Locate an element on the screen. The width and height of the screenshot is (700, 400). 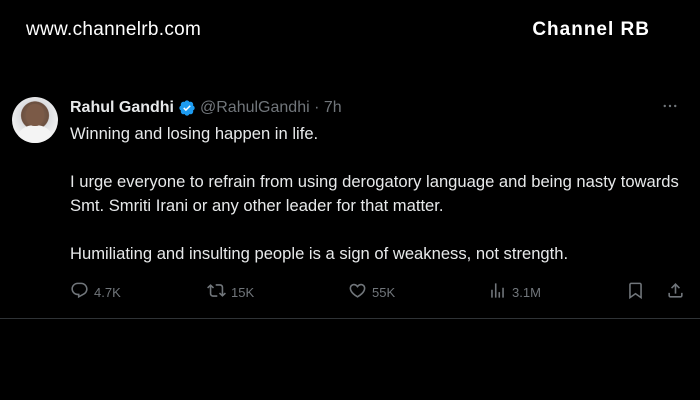
avatar is located at coordinates (35, 120).